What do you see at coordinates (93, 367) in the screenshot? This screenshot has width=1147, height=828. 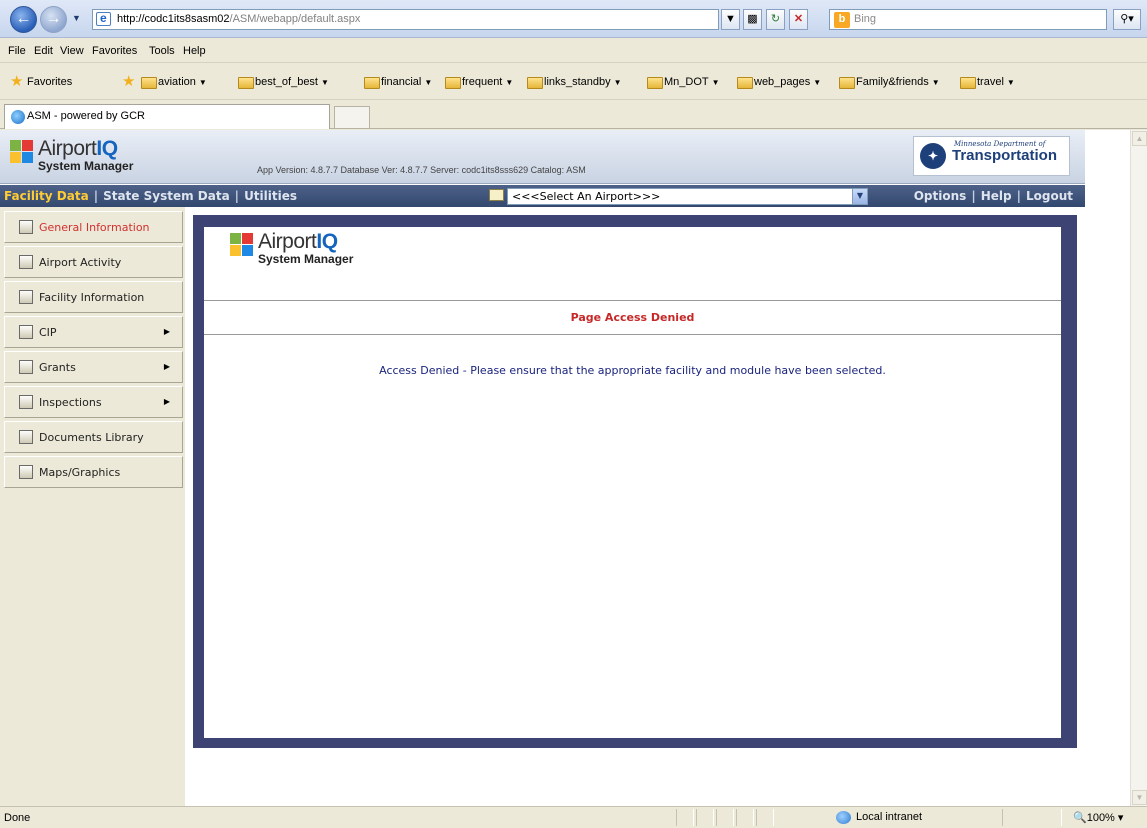 I see `sidebar-item-grants: Grants ▶` at bounding box center [93, 367].